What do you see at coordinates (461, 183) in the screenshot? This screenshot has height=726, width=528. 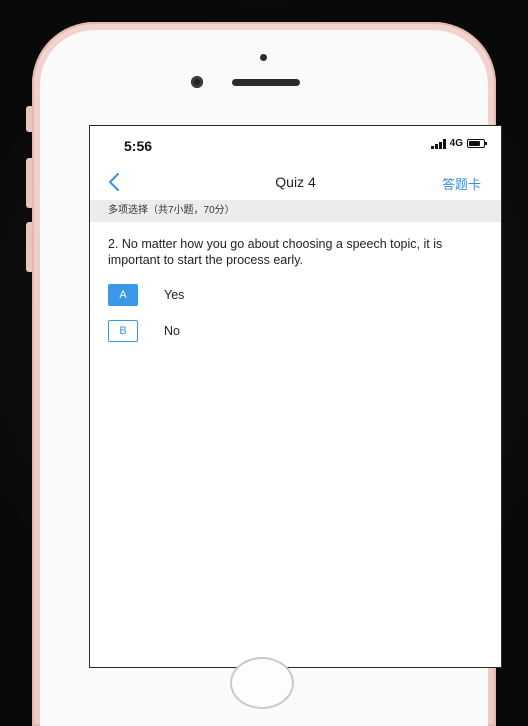 I see `answer-card-button: 答题卡` at bounding box center [461, 183].